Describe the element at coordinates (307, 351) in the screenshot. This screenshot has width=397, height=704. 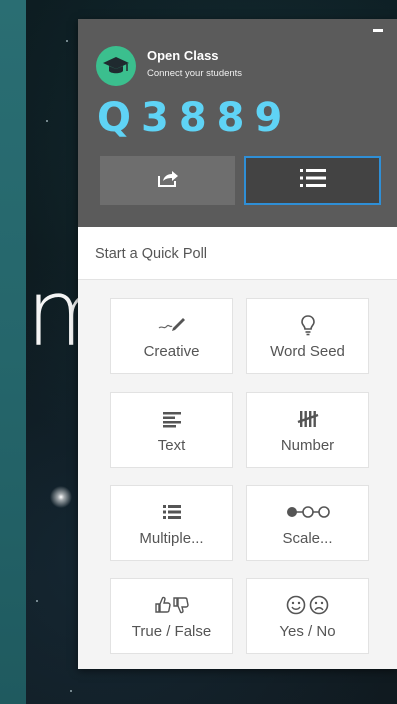
I see `poll-option-label: Word Seed` at that location.